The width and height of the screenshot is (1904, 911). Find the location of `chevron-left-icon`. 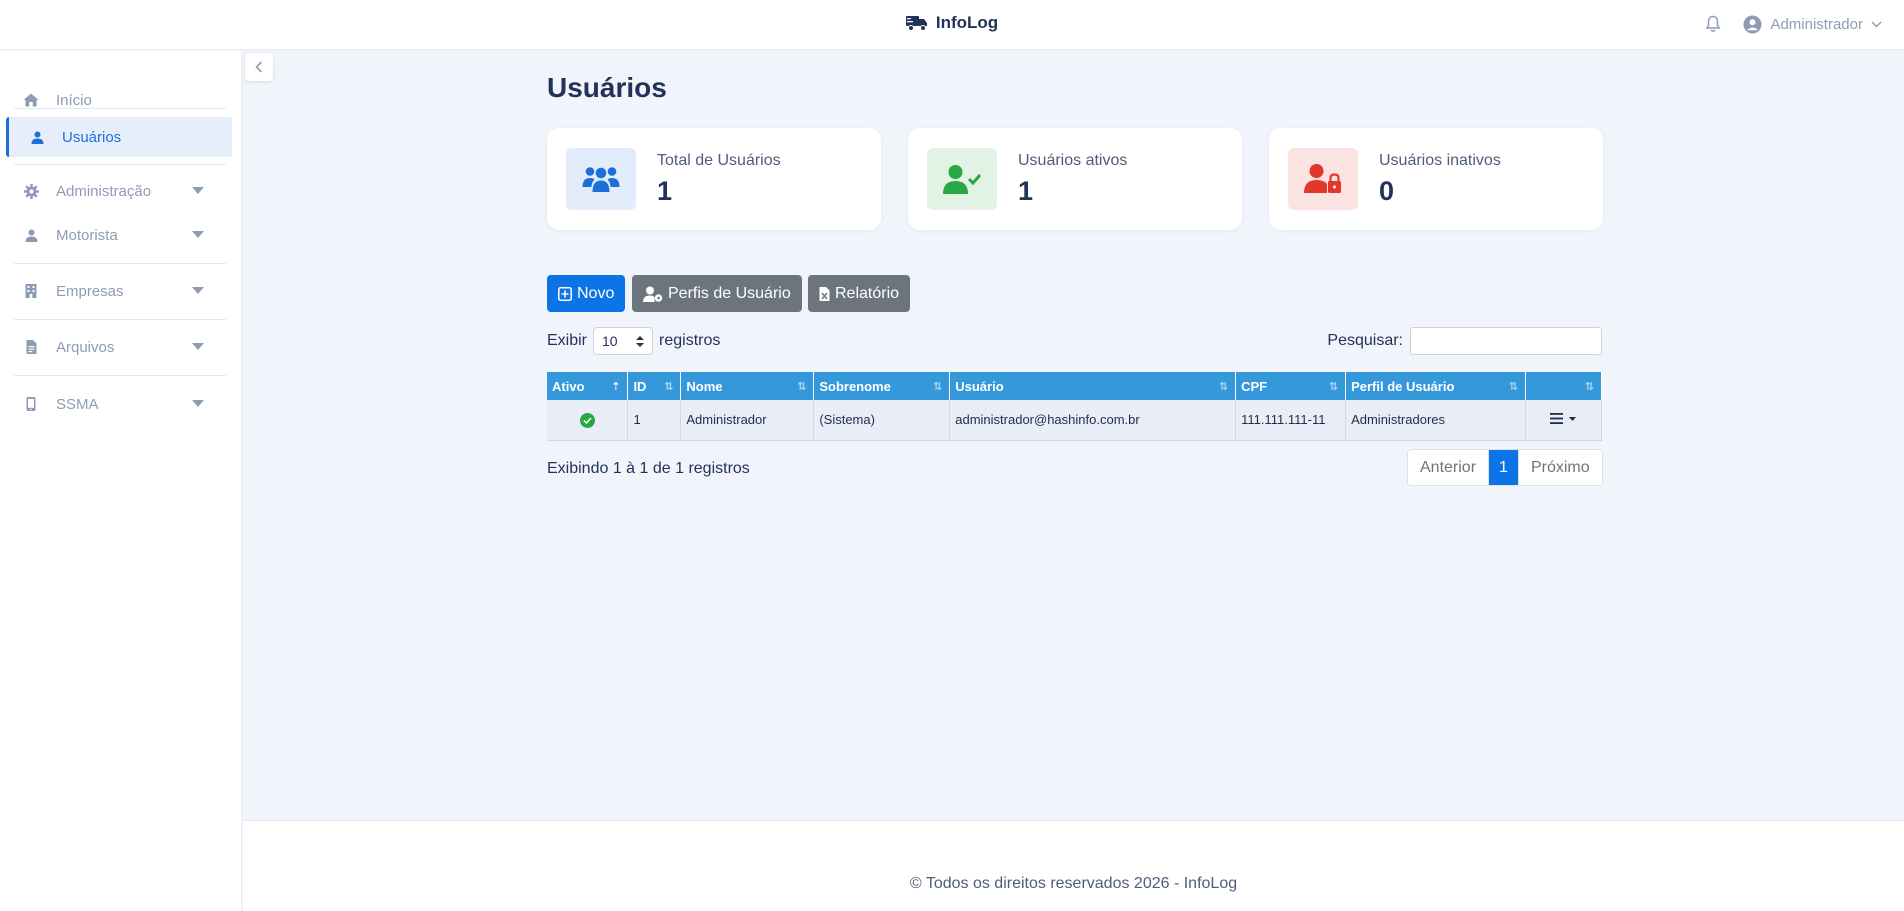

chevron-left-icon is located at coordinates (259, 67).